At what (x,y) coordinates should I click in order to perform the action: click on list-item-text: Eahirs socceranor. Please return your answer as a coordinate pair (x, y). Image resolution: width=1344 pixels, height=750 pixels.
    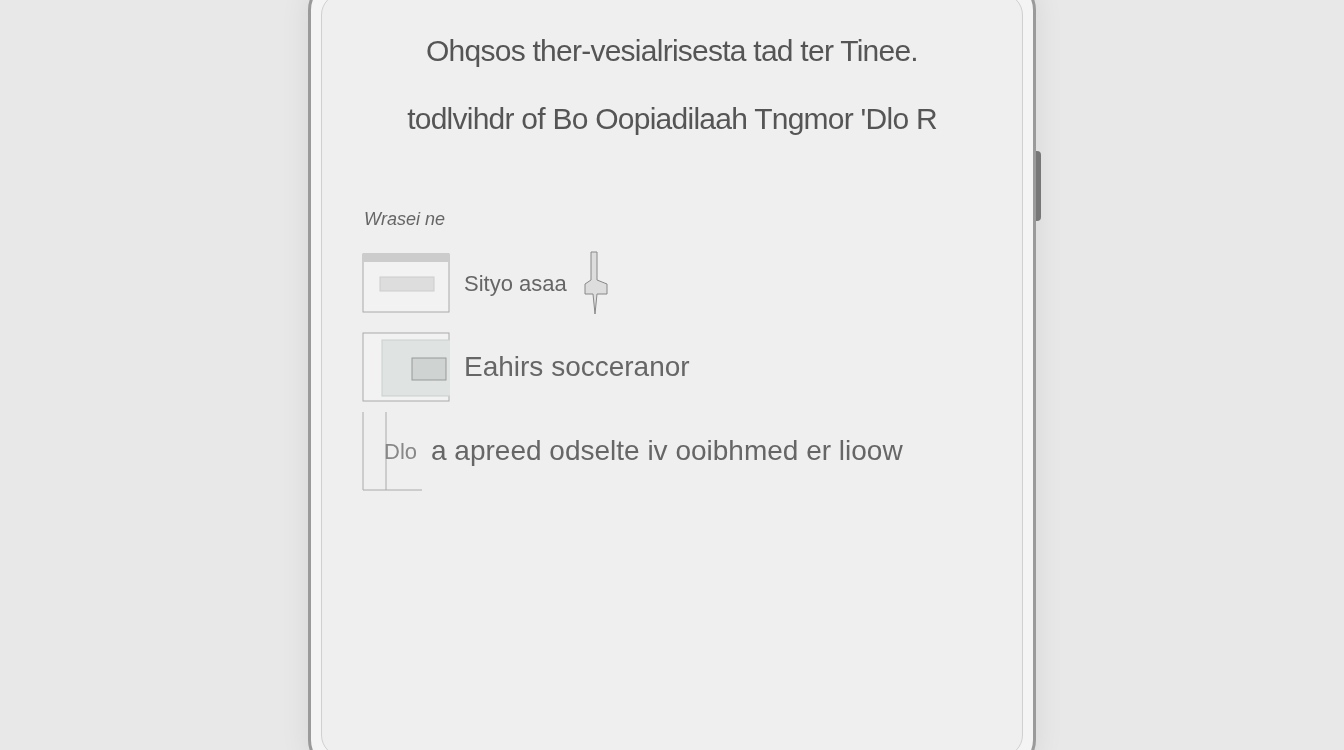
    Looking at the image, I should click on (577, 367).